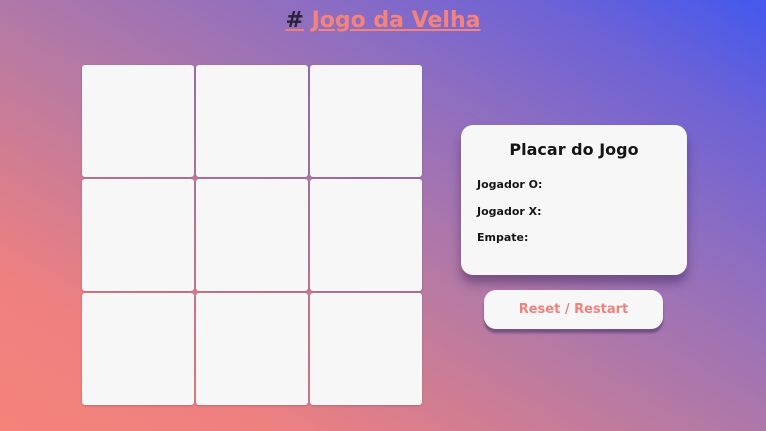 This screenshot has height=431, width=766. I want to click on reset-button: Reset / Restart, so click(573, 309).